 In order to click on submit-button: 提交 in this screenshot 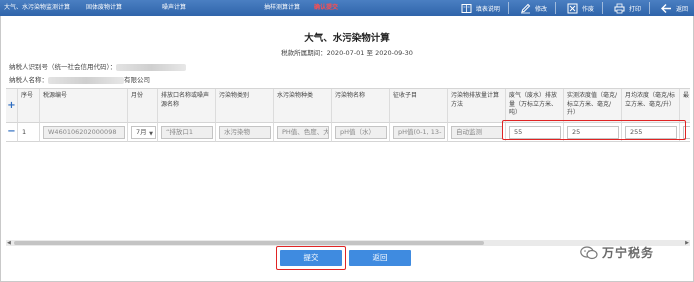, I will do `click(311, 258)`.